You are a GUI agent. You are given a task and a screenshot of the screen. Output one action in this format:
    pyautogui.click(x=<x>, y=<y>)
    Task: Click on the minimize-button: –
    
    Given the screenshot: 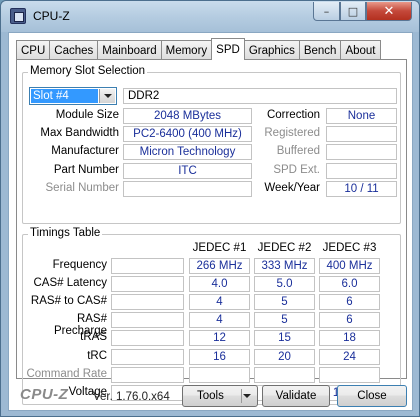 What is the action you would take?
    pyautogui.click(x=326, y=11)
    